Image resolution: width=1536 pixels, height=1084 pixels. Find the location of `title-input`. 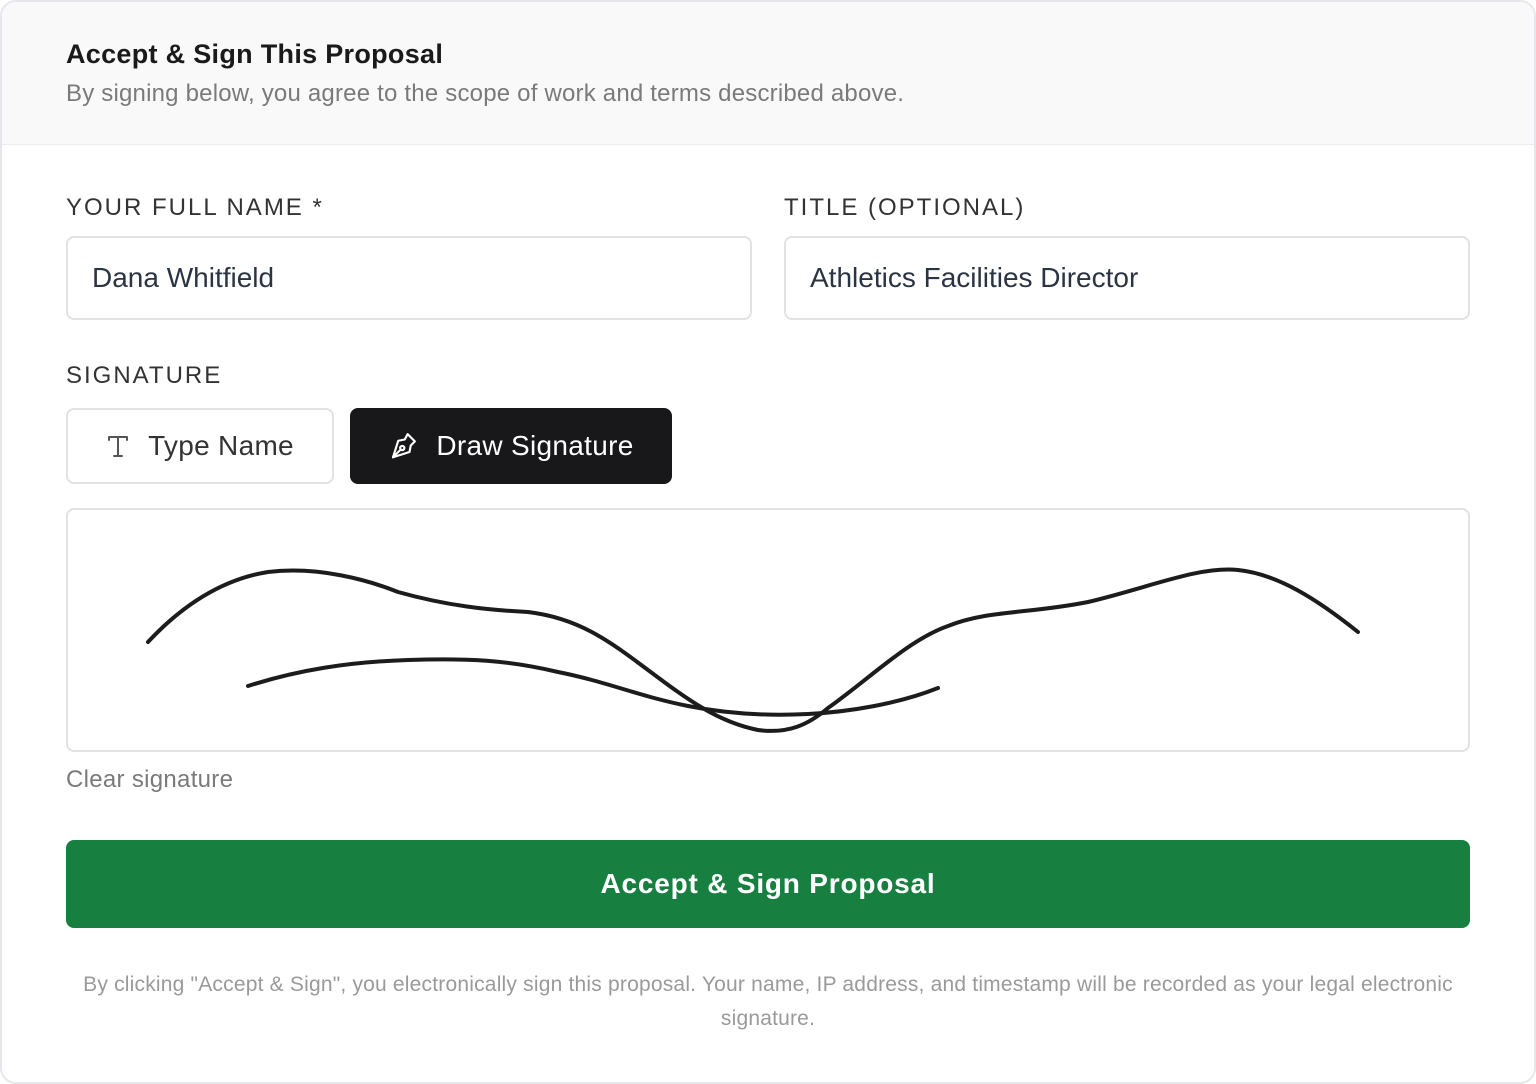

title-input is located at coordinates (1127, 278).